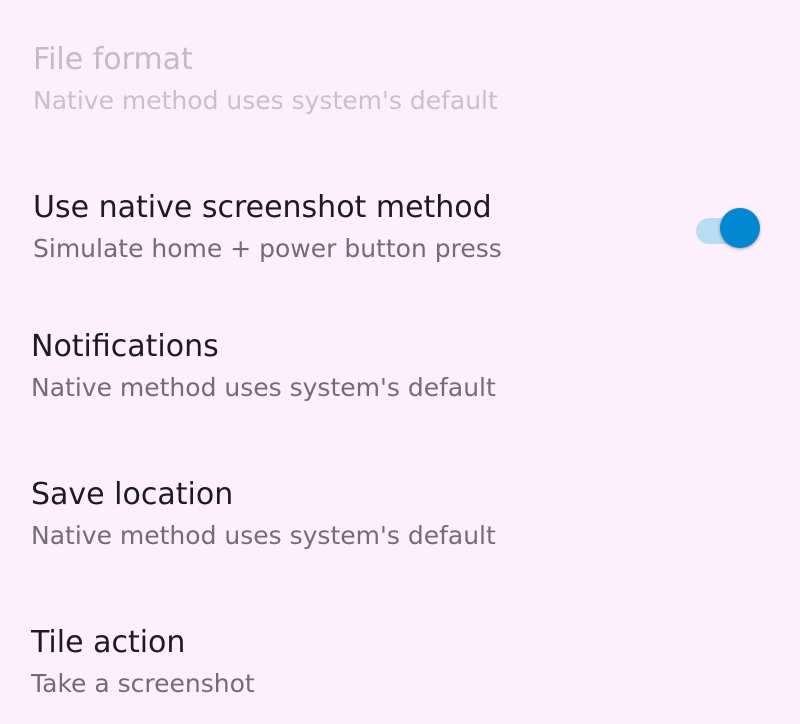 This screenshot has width=800, height=724. What do you see at coordinates (125, 346) in the screenshot?
I see `pref-title: Notifications` at bounding box center [125, 346].